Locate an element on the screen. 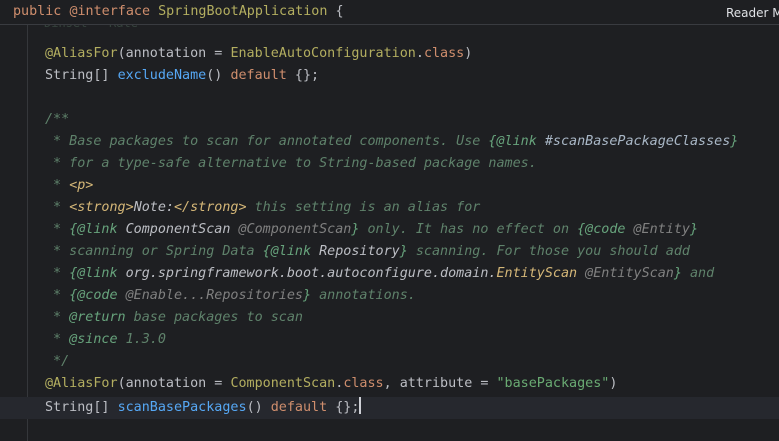  javadoc-link-reference: Repository is located at coordinates (359, 251).